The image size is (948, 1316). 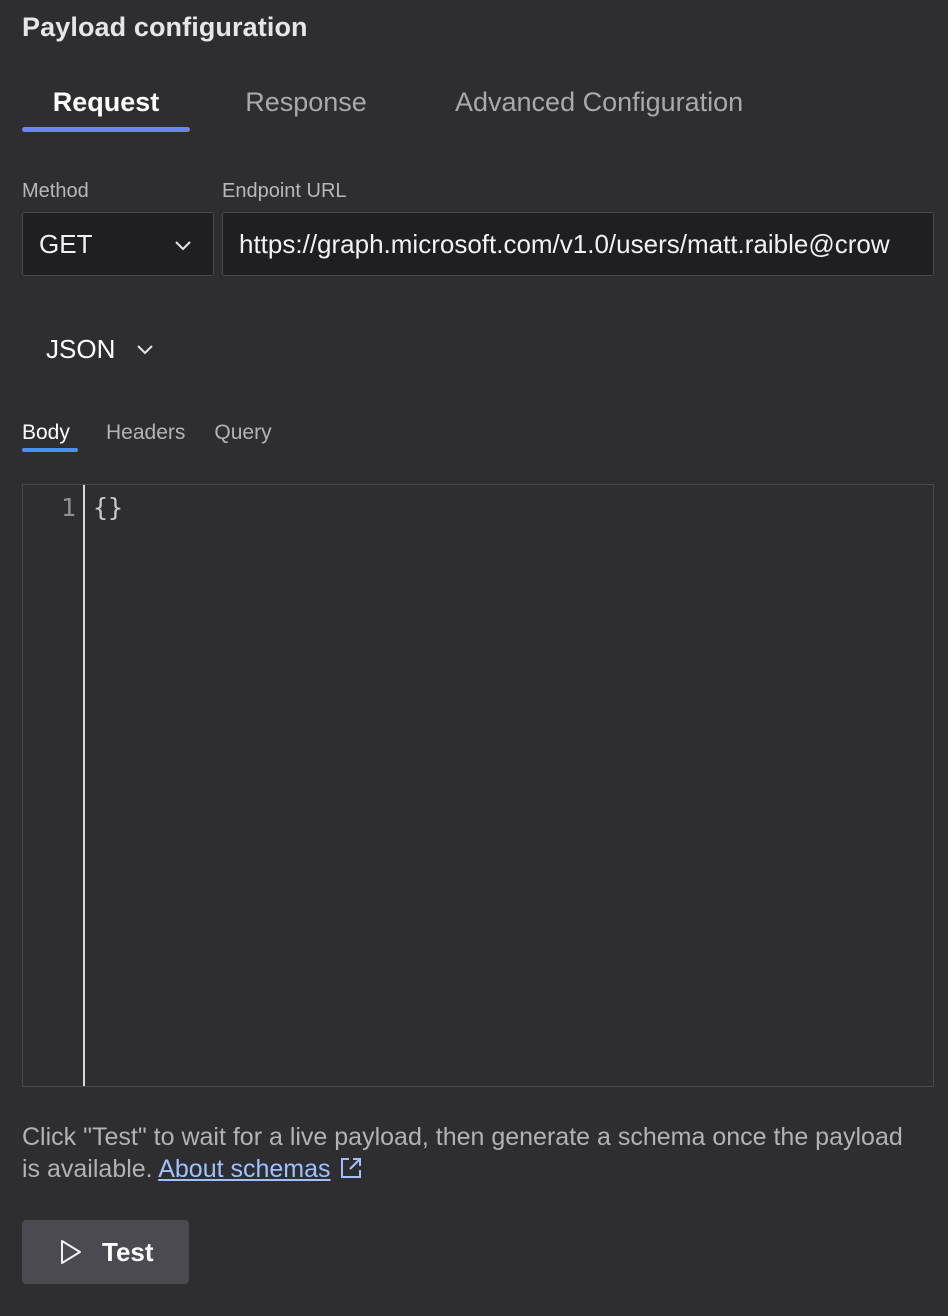 What do you see at coordinates (604, 106) in the screenshot?
I see `tab-advanced-configuration: Advanced Configuration` at bounding box center [604, 106].